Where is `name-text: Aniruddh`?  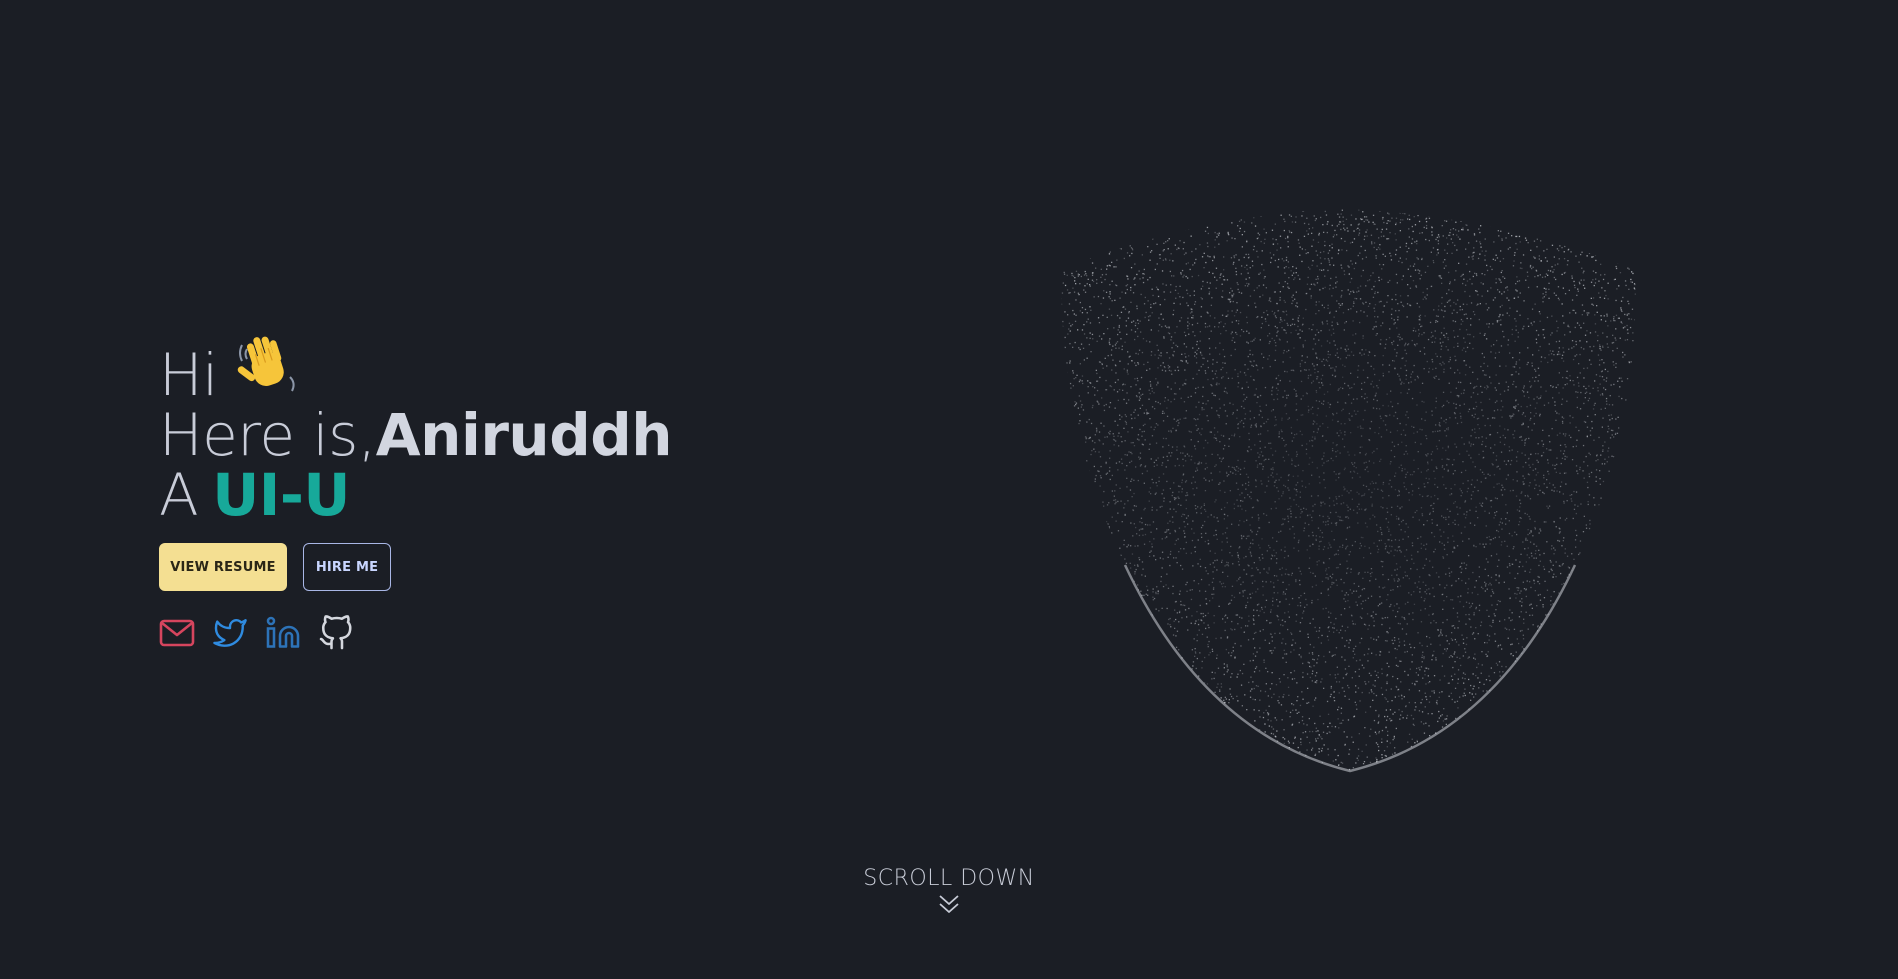 name-text: Aniruddh is located at coordinates (524, 435).